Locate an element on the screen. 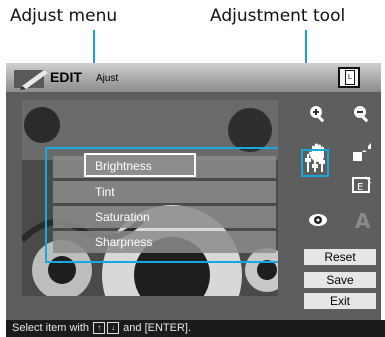 The image size is (385, 337). exit-button: Exit is located at coordinates (340, 301).